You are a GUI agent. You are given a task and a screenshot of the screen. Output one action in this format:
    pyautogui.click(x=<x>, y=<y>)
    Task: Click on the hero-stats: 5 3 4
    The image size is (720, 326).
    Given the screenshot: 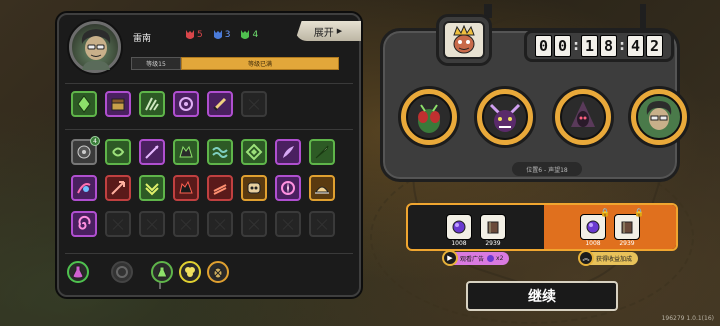 What is the action you would take?
    pyautogui.click(x=221, y=35)
    